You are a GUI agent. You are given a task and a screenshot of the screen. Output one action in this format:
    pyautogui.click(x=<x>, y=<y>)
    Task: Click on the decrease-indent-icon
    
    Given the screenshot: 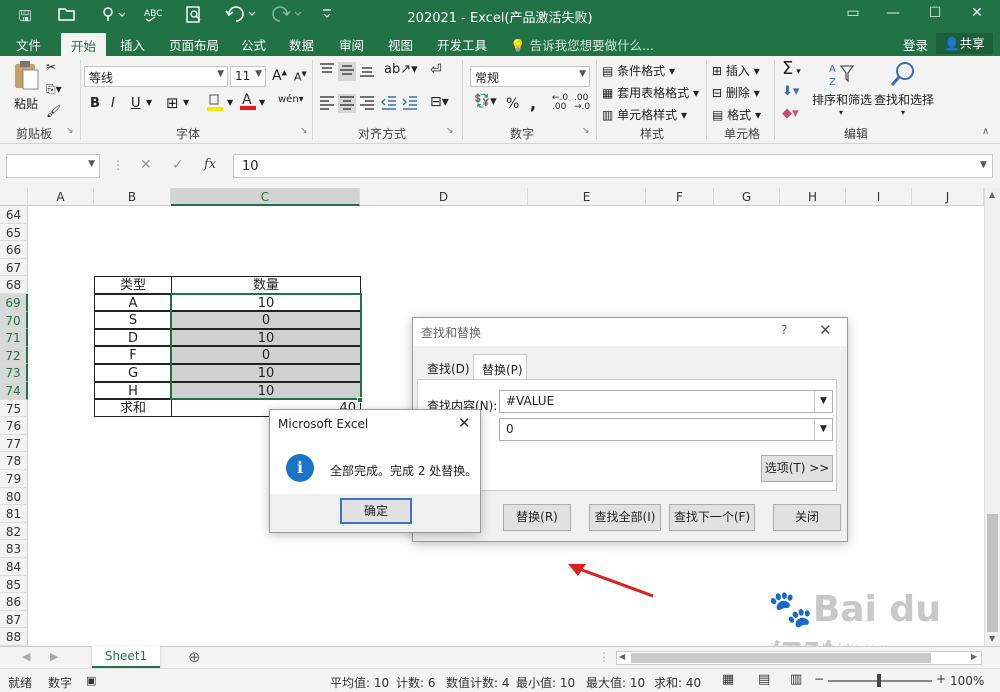 What is the action you would take?
    pyautogui.click(x=389, y=103)
    